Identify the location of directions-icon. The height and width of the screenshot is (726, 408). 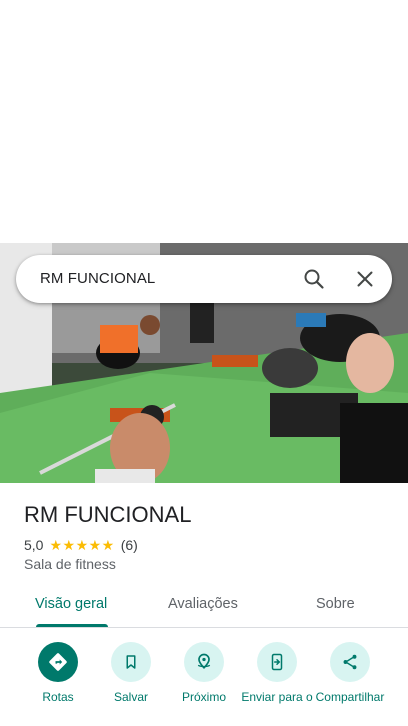
(58, 662).